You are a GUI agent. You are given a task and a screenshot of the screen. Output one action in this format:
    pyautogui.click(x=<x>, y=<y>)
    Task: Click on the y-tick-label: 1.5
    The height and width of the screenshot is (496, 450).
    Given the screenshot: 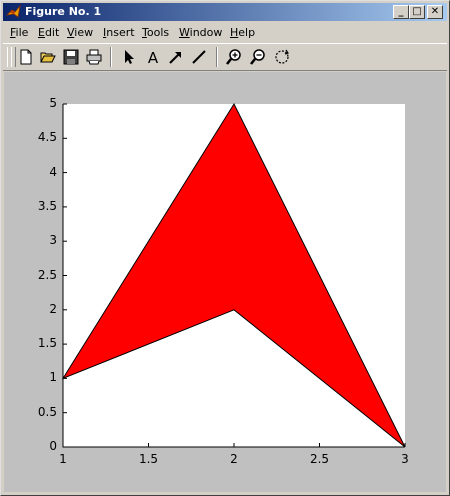 What is the action you would take?
    pyautogui.click(x=47, y=343)
    